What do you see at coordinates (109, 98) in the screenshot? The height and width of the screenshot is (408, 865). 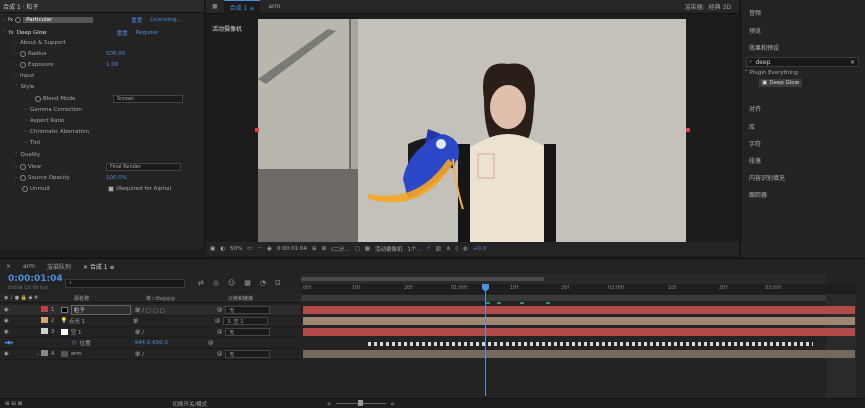 I see `blend-mode-property: Blend Mode Screen` at bounding box center [109, 98].